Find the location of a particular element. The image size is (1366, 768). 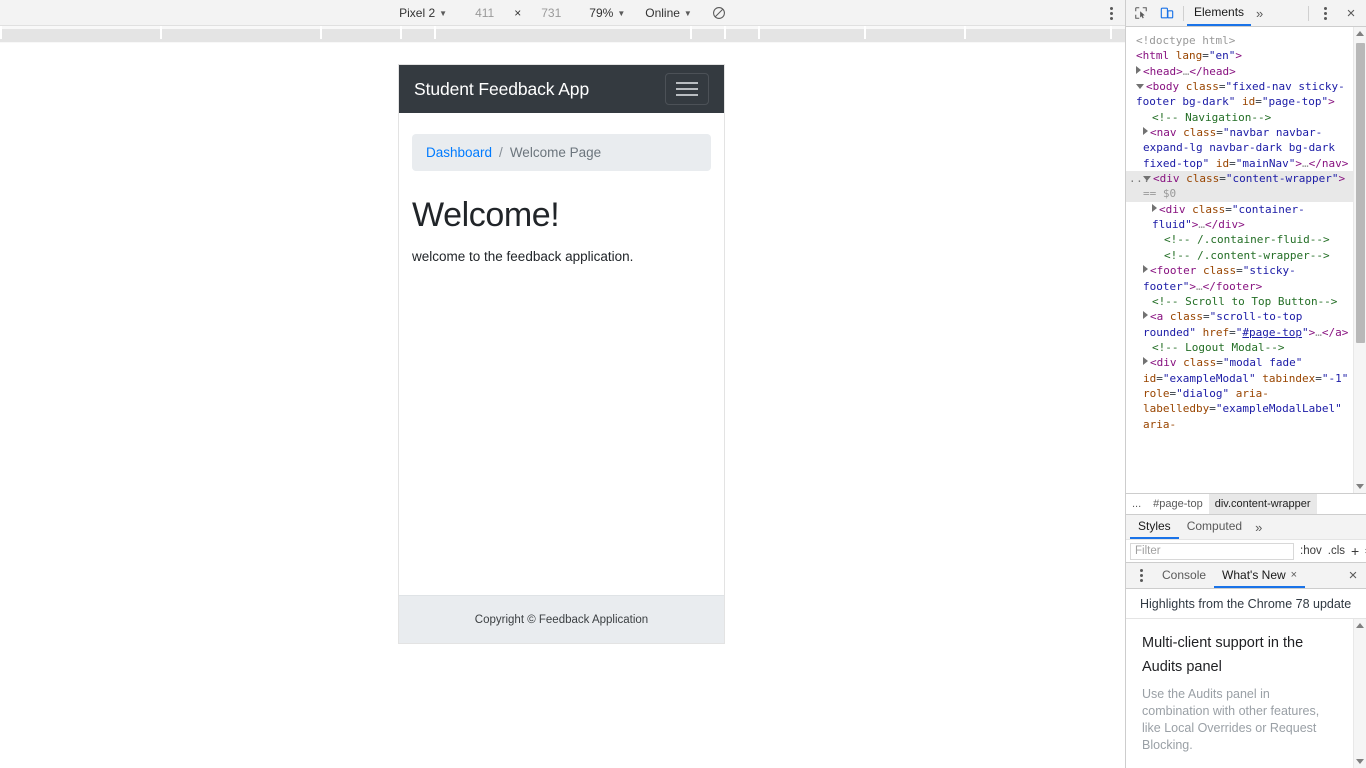

dom-node-row: <!-- Navigation--> is located at coordinates (1239, 117).